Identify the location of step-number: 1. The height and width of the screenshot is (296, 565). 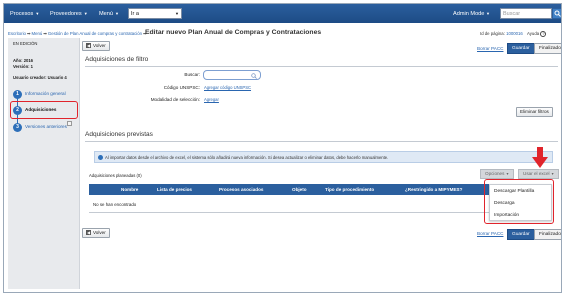
(17, 94).